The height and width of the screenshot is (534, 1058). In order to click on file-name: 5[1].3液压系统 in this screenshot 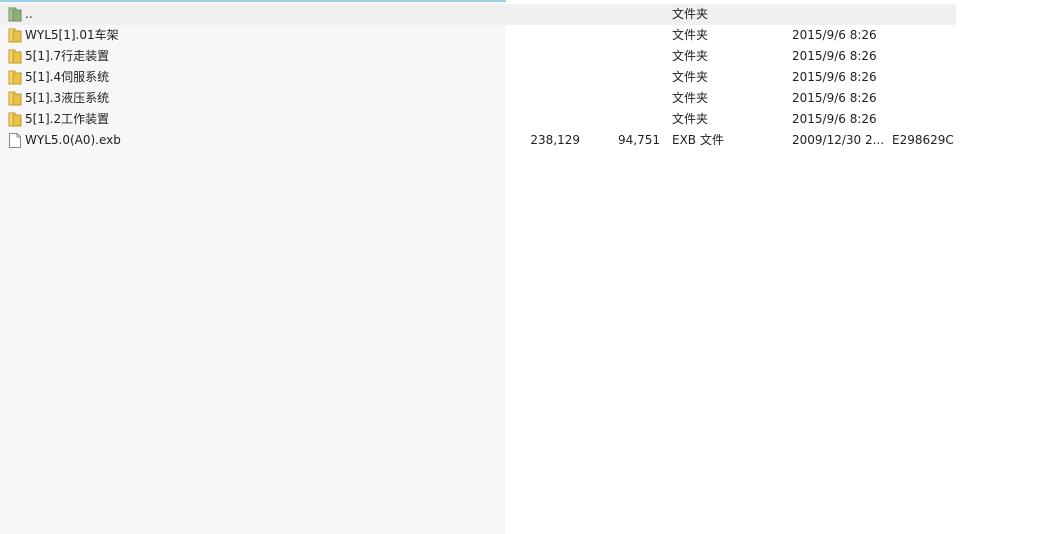, I will do `click(67, 98)`.